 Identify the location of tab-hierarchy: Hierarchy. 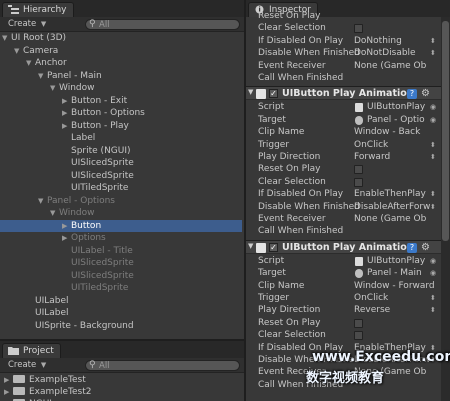
(38, 9).